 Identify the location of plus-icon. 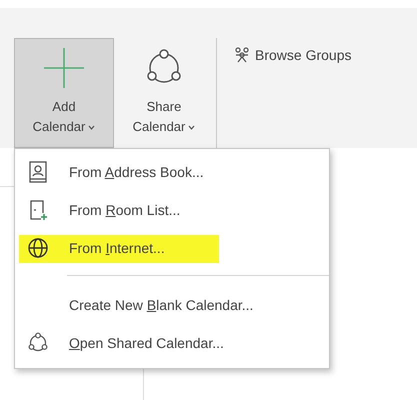
(64, 68).